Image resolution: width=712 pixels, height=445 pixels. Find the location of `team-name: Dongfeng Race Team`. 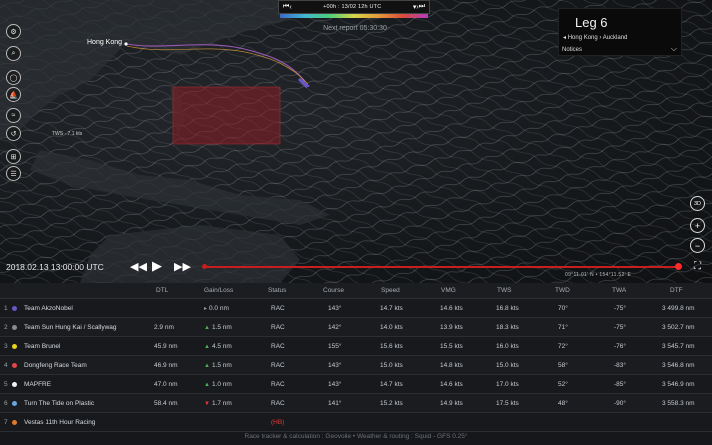

team-name: Dongfeng Race Team is located at coordinates (55, 365).